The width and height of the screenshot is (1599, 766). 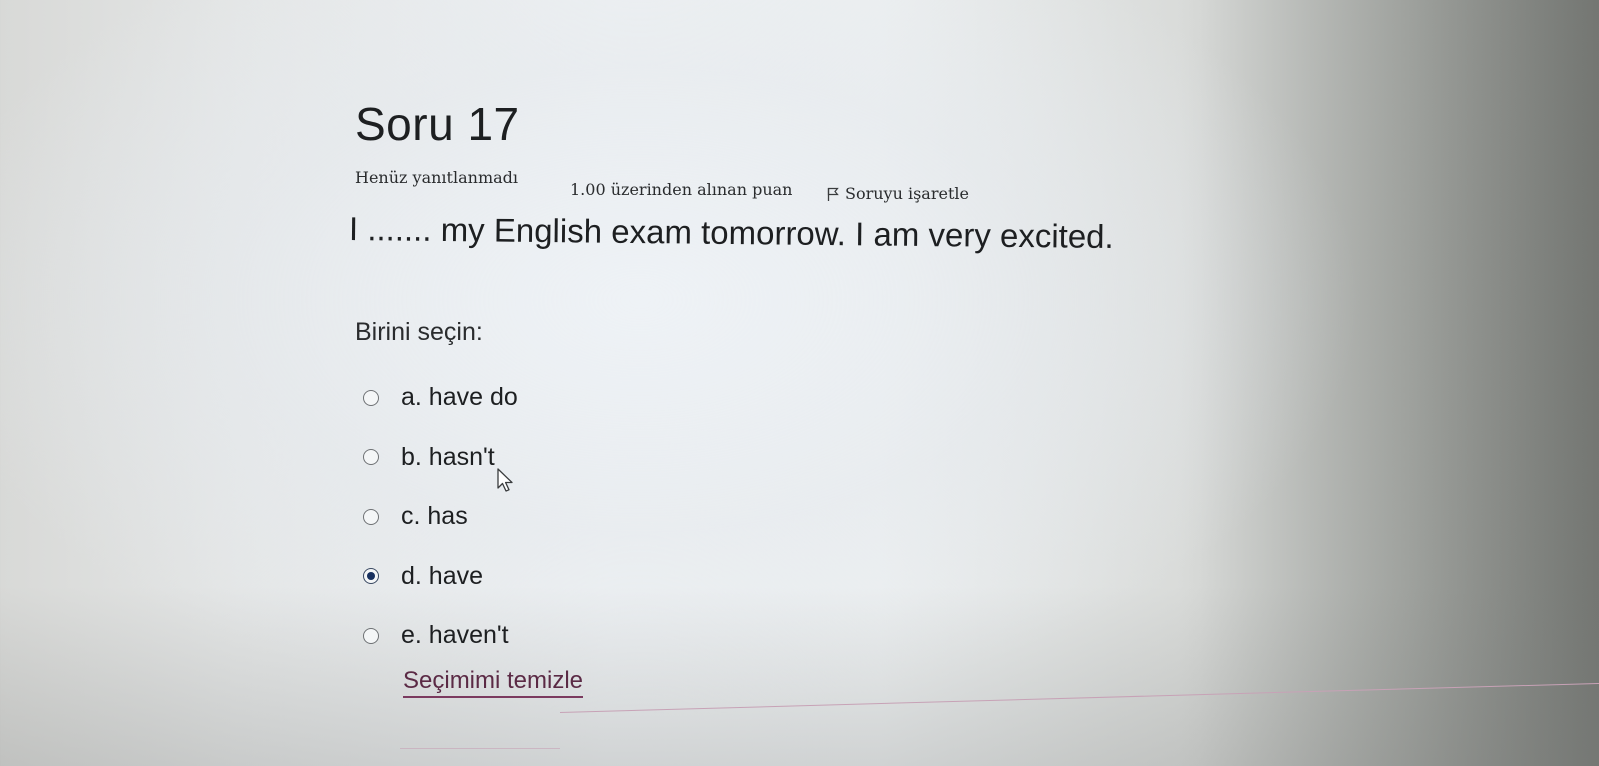 What do you see at coordinates (506, 481) in the screenshot?
I see `mouse-cursor-icon` at bounding box center [506, 481].